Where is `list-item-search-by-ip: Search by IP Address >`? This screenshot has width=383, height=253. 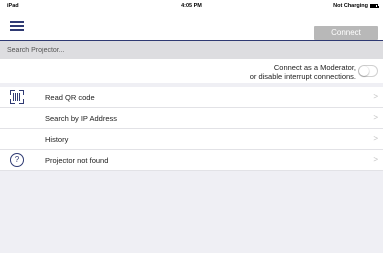 list-item-search-by-ip: Search by IP Address > is located at coordinates (191, 118).